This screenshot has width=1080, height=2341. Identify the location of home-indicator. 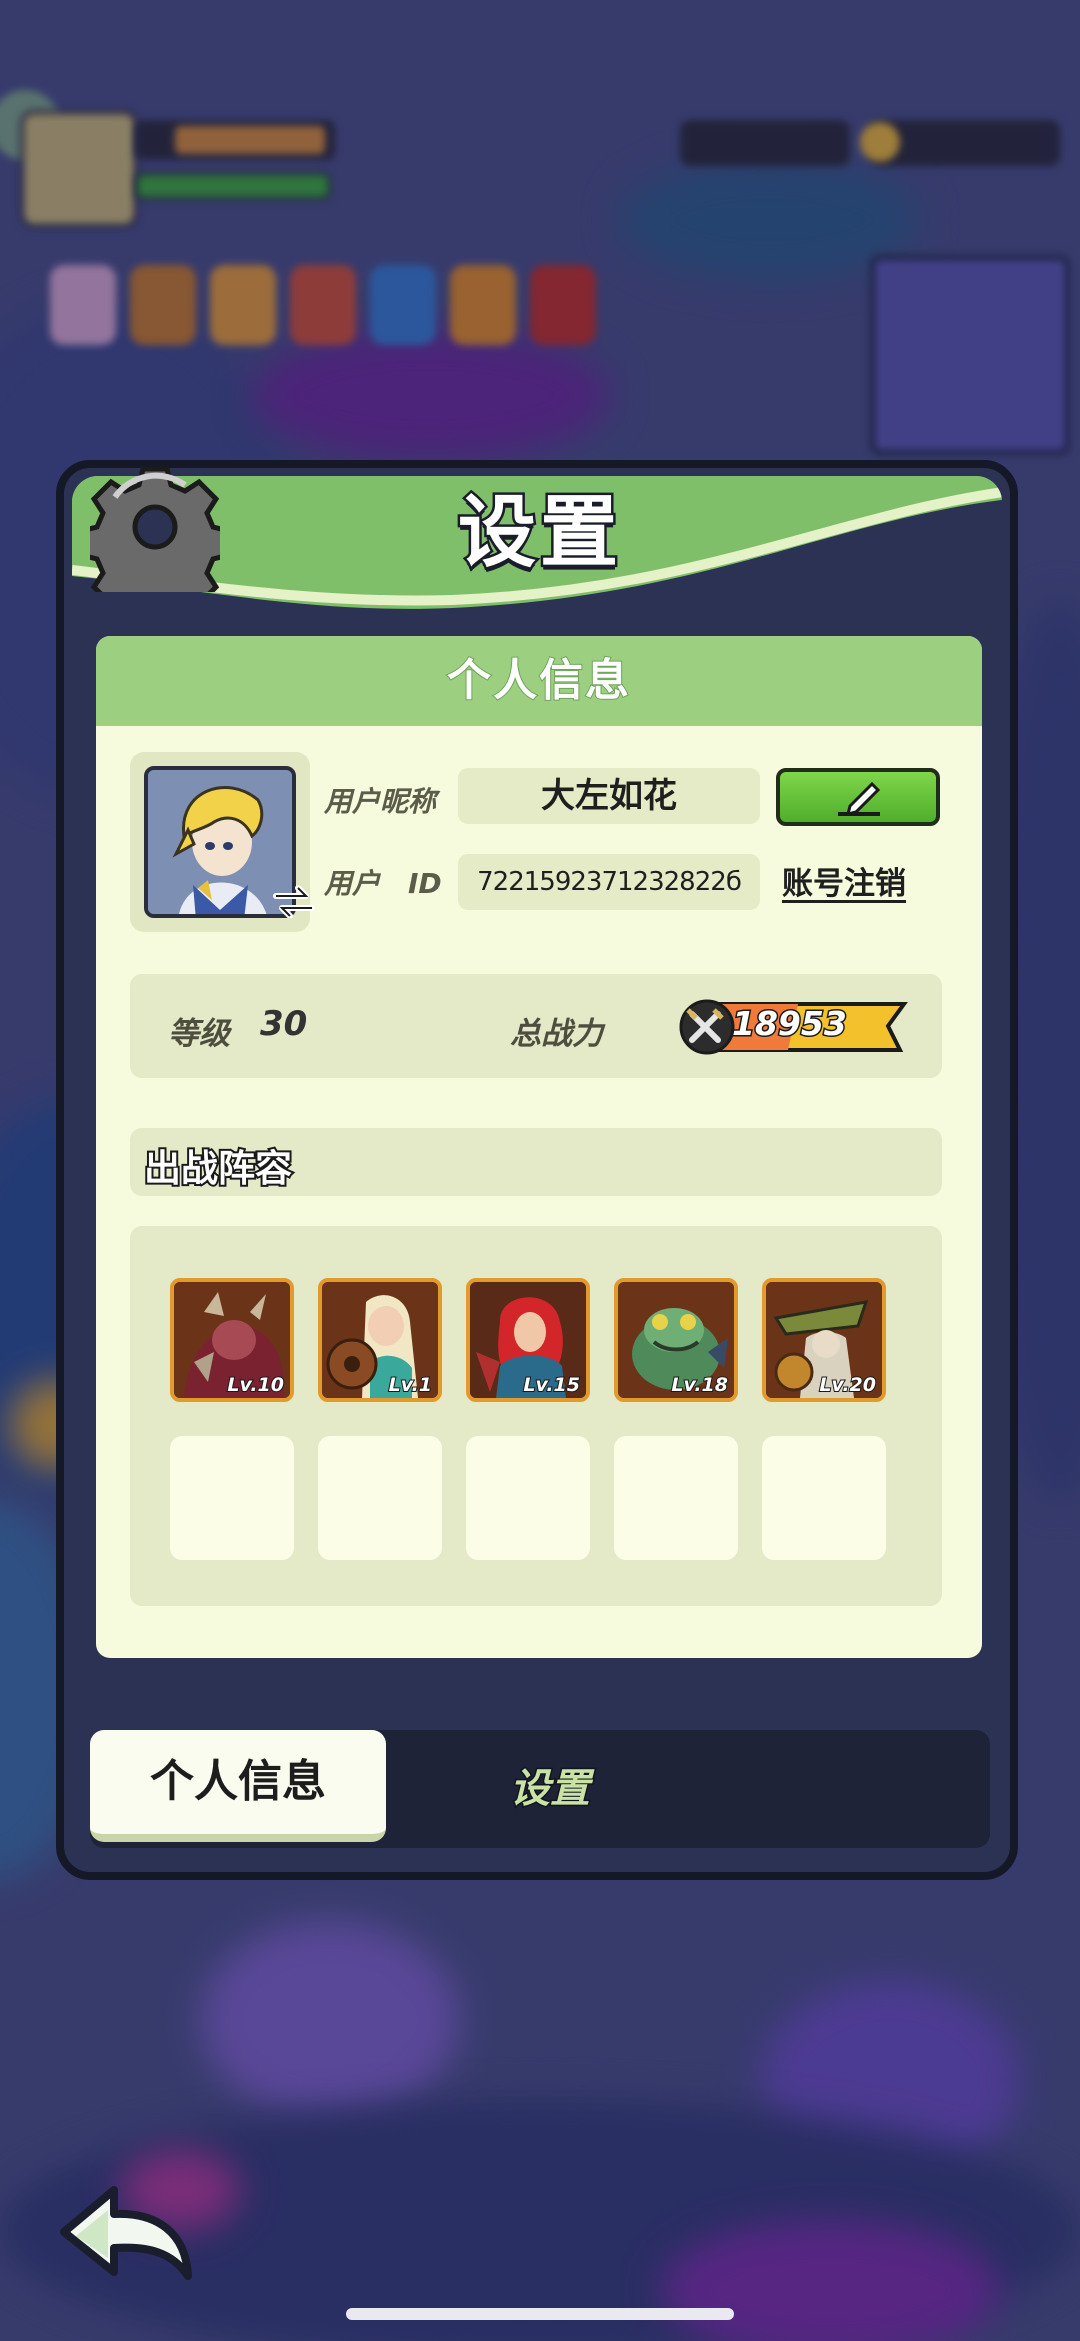
(540, 2314).